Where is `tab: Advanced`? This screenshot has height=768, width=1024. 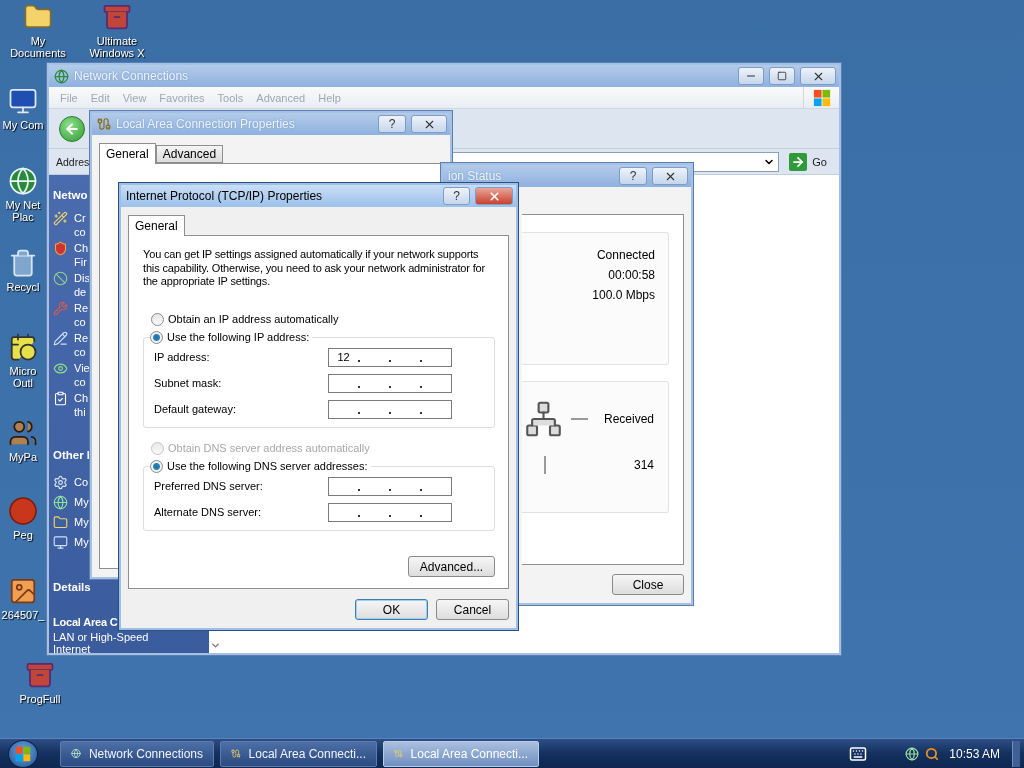
tab: Advanced is located at coordinates (189, 154).